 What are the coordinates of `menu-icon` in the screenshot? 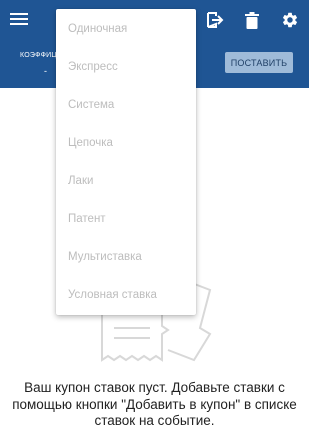 It's located at (19, 19).